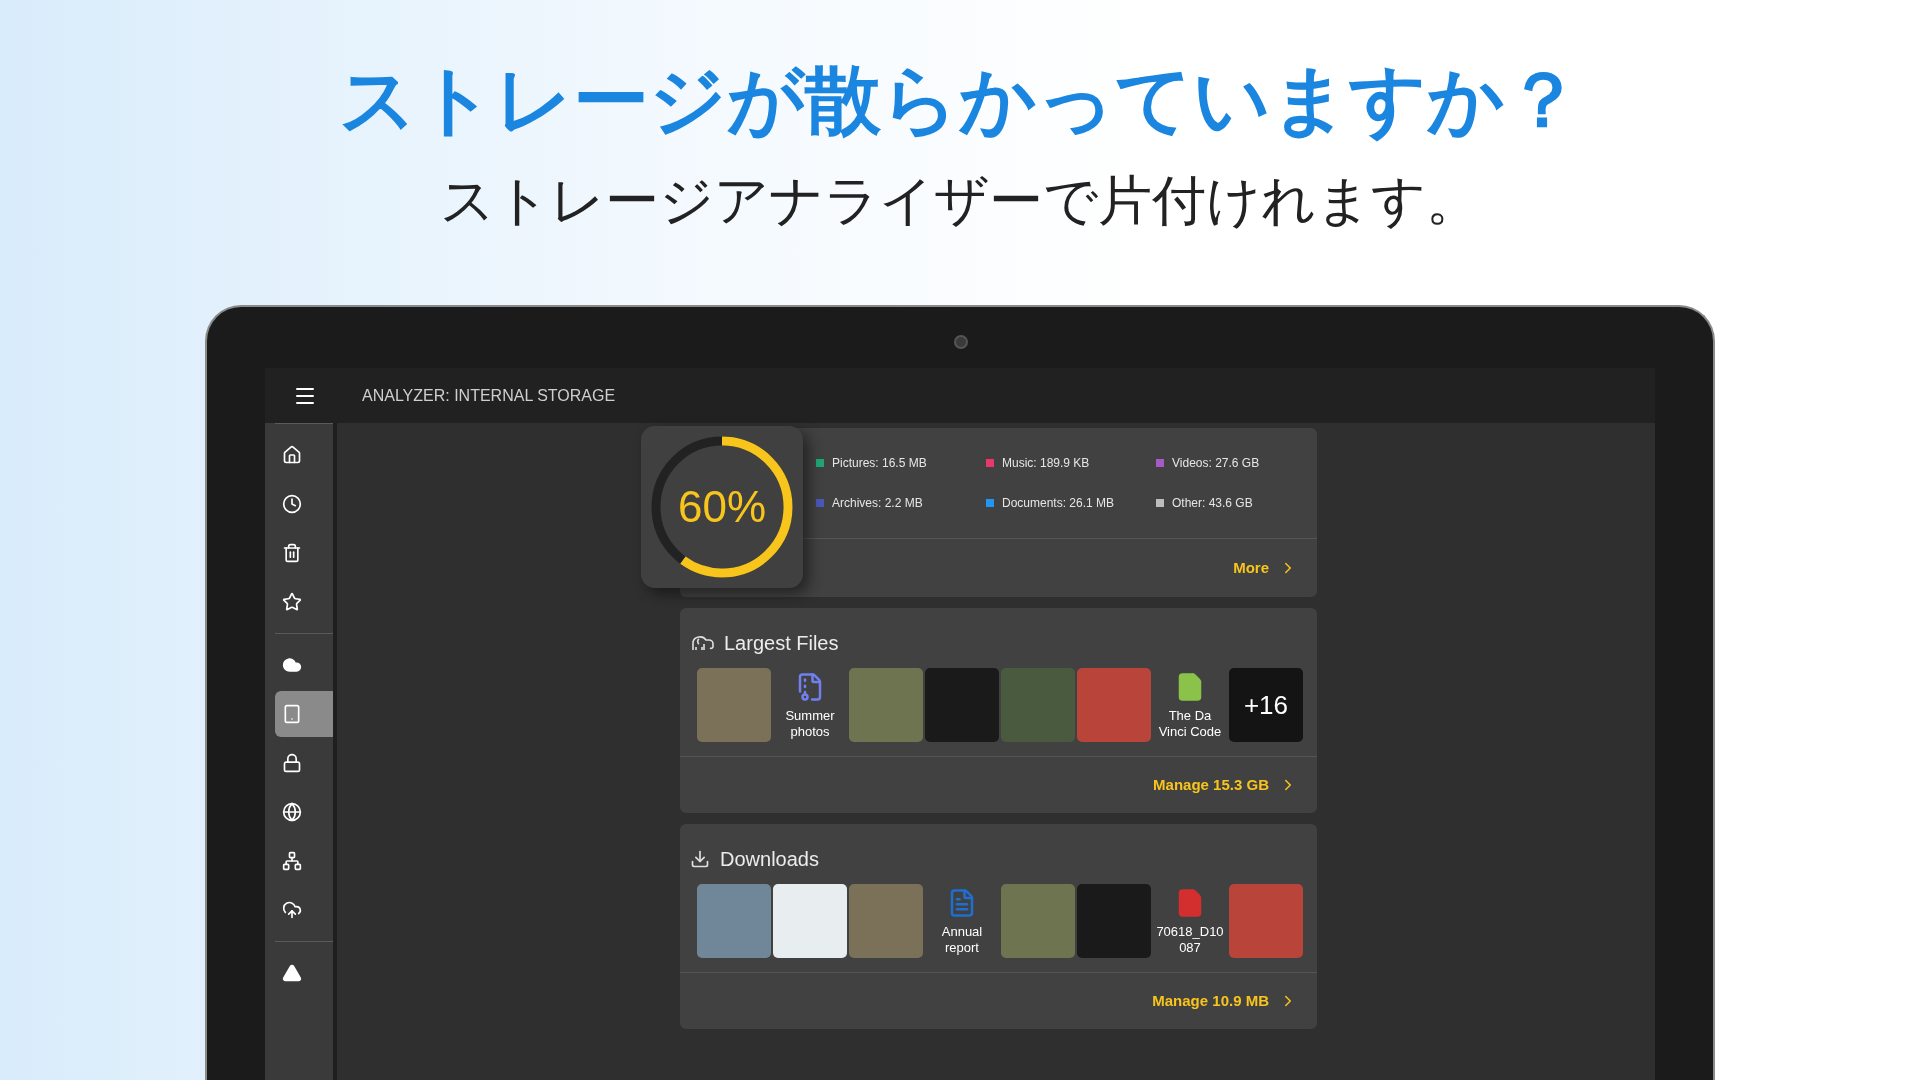 This screenshot has height=1080, width=1920. Describe the element at coordinates (781, 643) in the screenshot. I see `section-title: Largest Files` at that location.